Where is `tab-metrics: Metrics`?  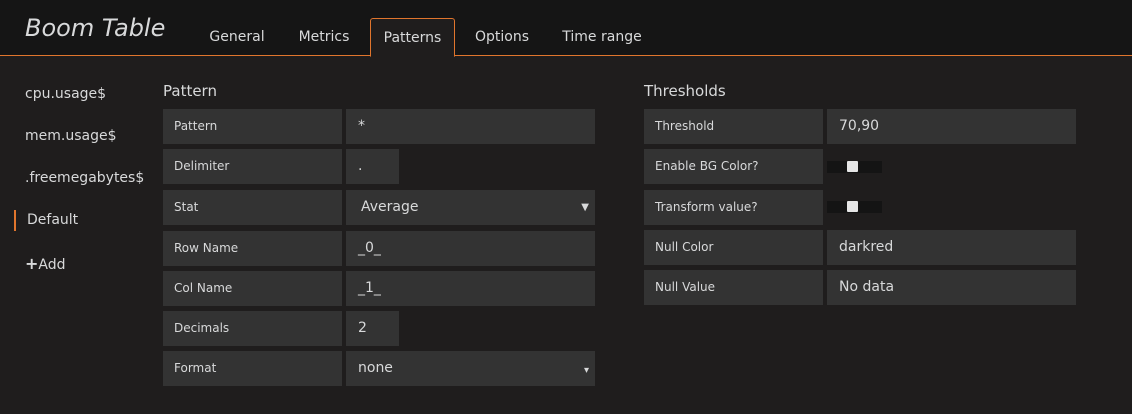
tab-metrics: Metrics is located at coordinates (324, 36).